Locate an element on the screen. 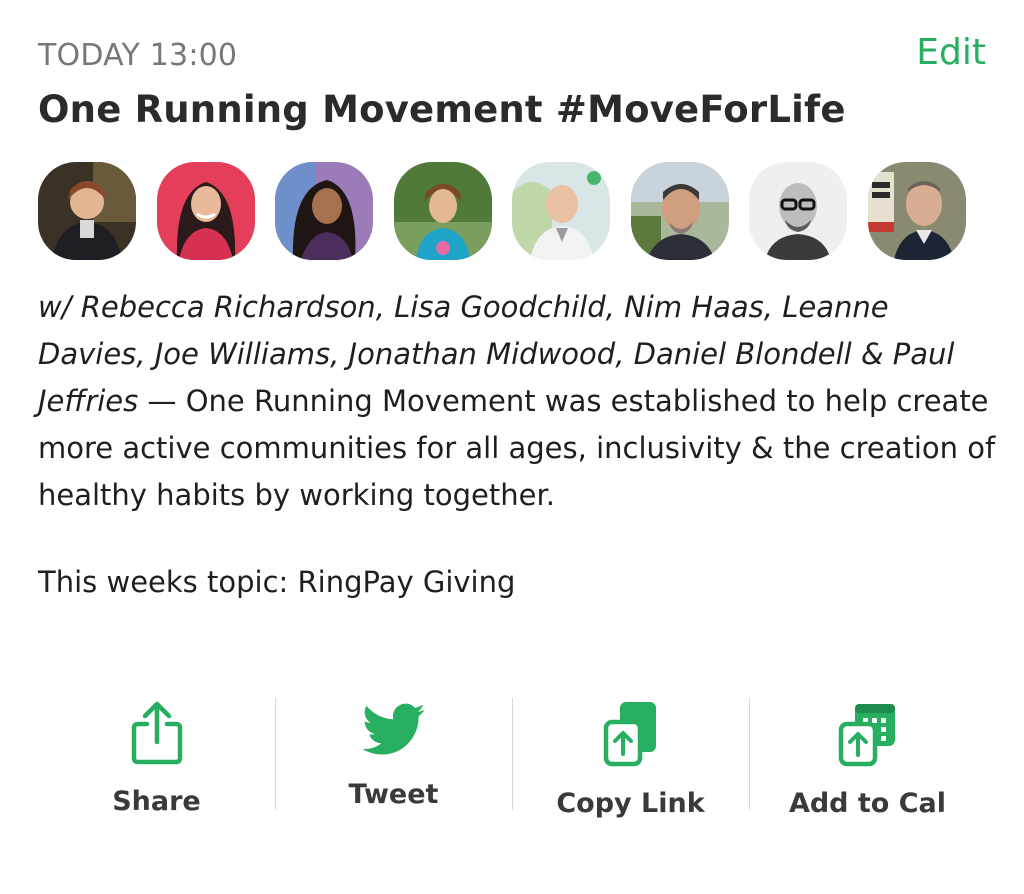 The image size is (1024, 894). tweet-label: Tweet is located at coordinates (393, 794).